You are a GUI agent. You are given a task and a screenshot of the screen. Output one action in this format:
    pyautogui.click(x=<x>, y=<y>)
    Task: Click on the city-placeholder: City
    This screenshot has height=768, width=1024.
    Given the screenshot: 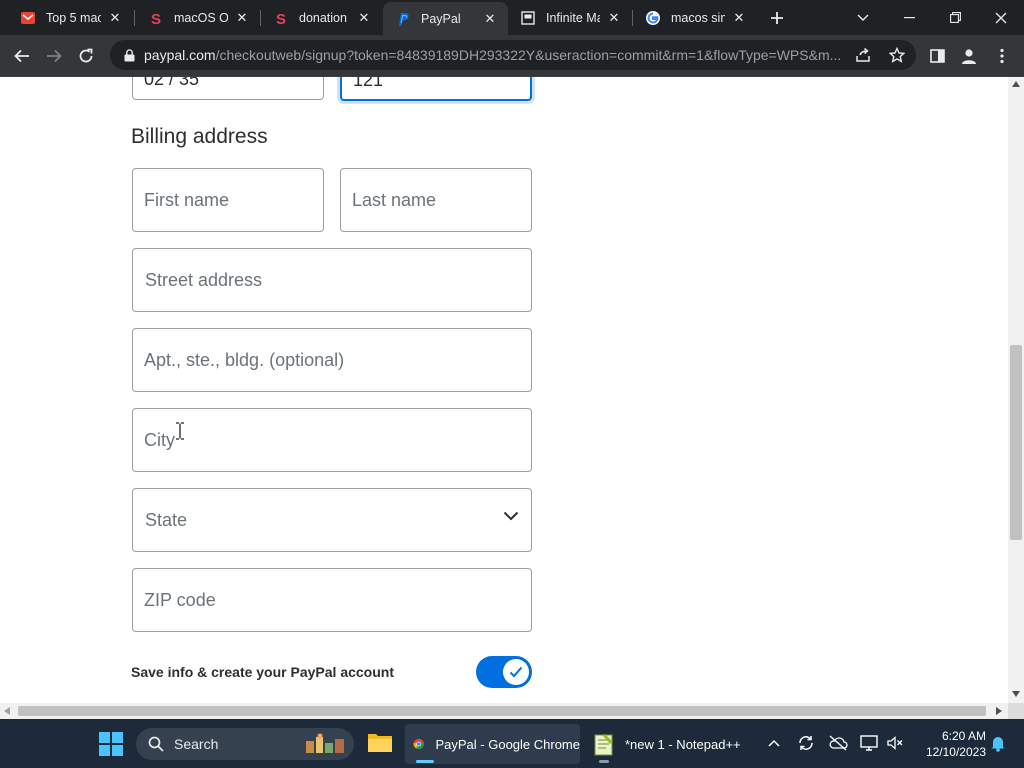 What is the action you would take?
    pyautogui.click(x=159, y=439)
    